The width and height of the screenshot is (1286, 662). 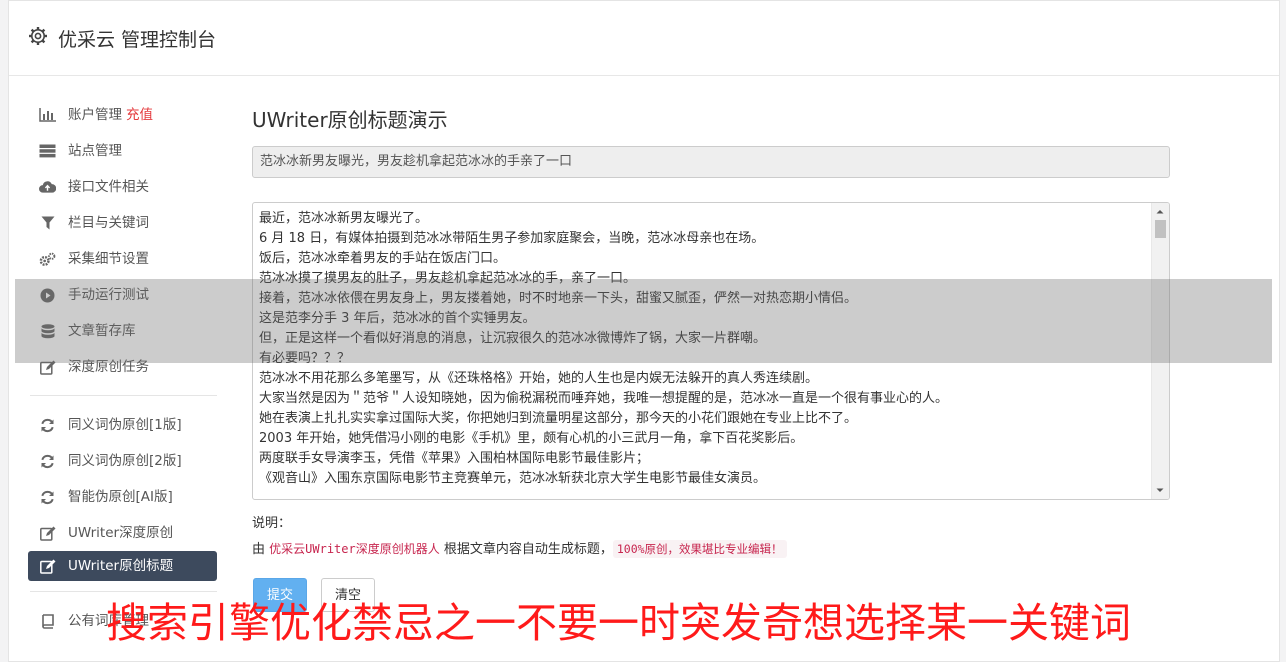 I want to click on sidebar-item-label: 同义词伪原创[1版], so click(x=125, y=425).